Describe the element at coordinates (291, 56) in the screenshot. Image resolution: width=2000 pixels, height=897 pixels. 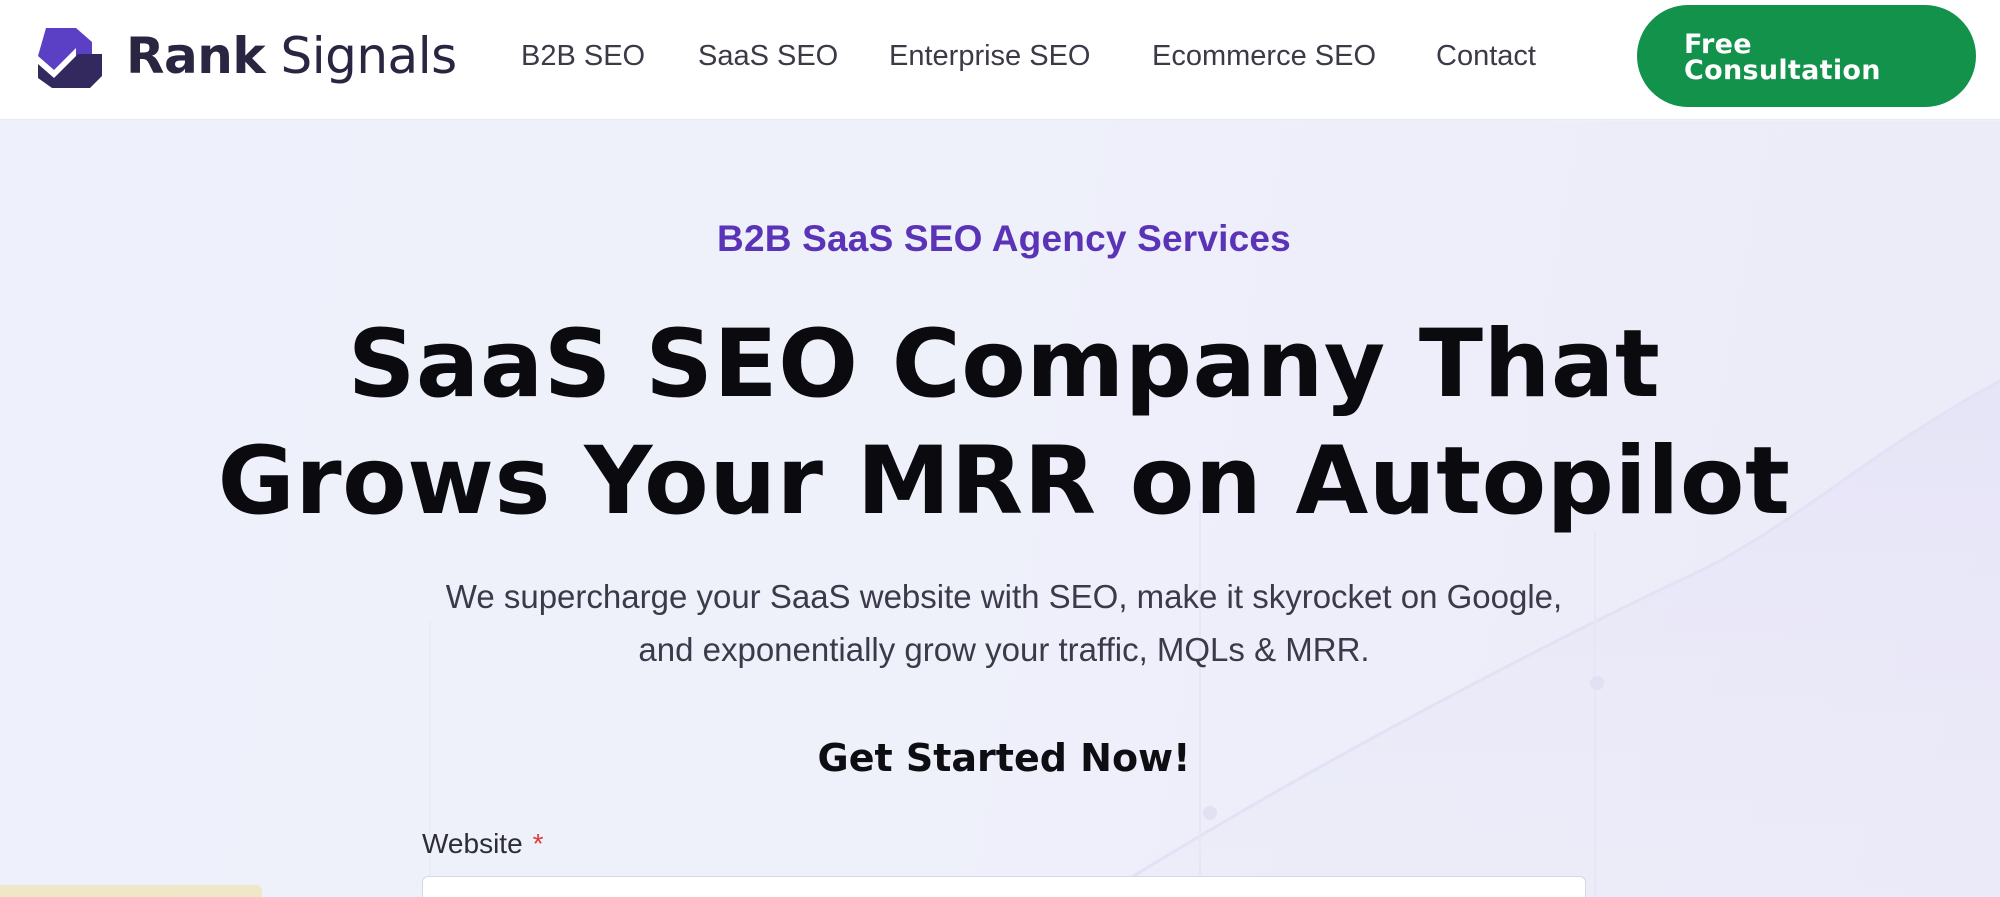
I see `logo-text: Rank Signals` at that location.